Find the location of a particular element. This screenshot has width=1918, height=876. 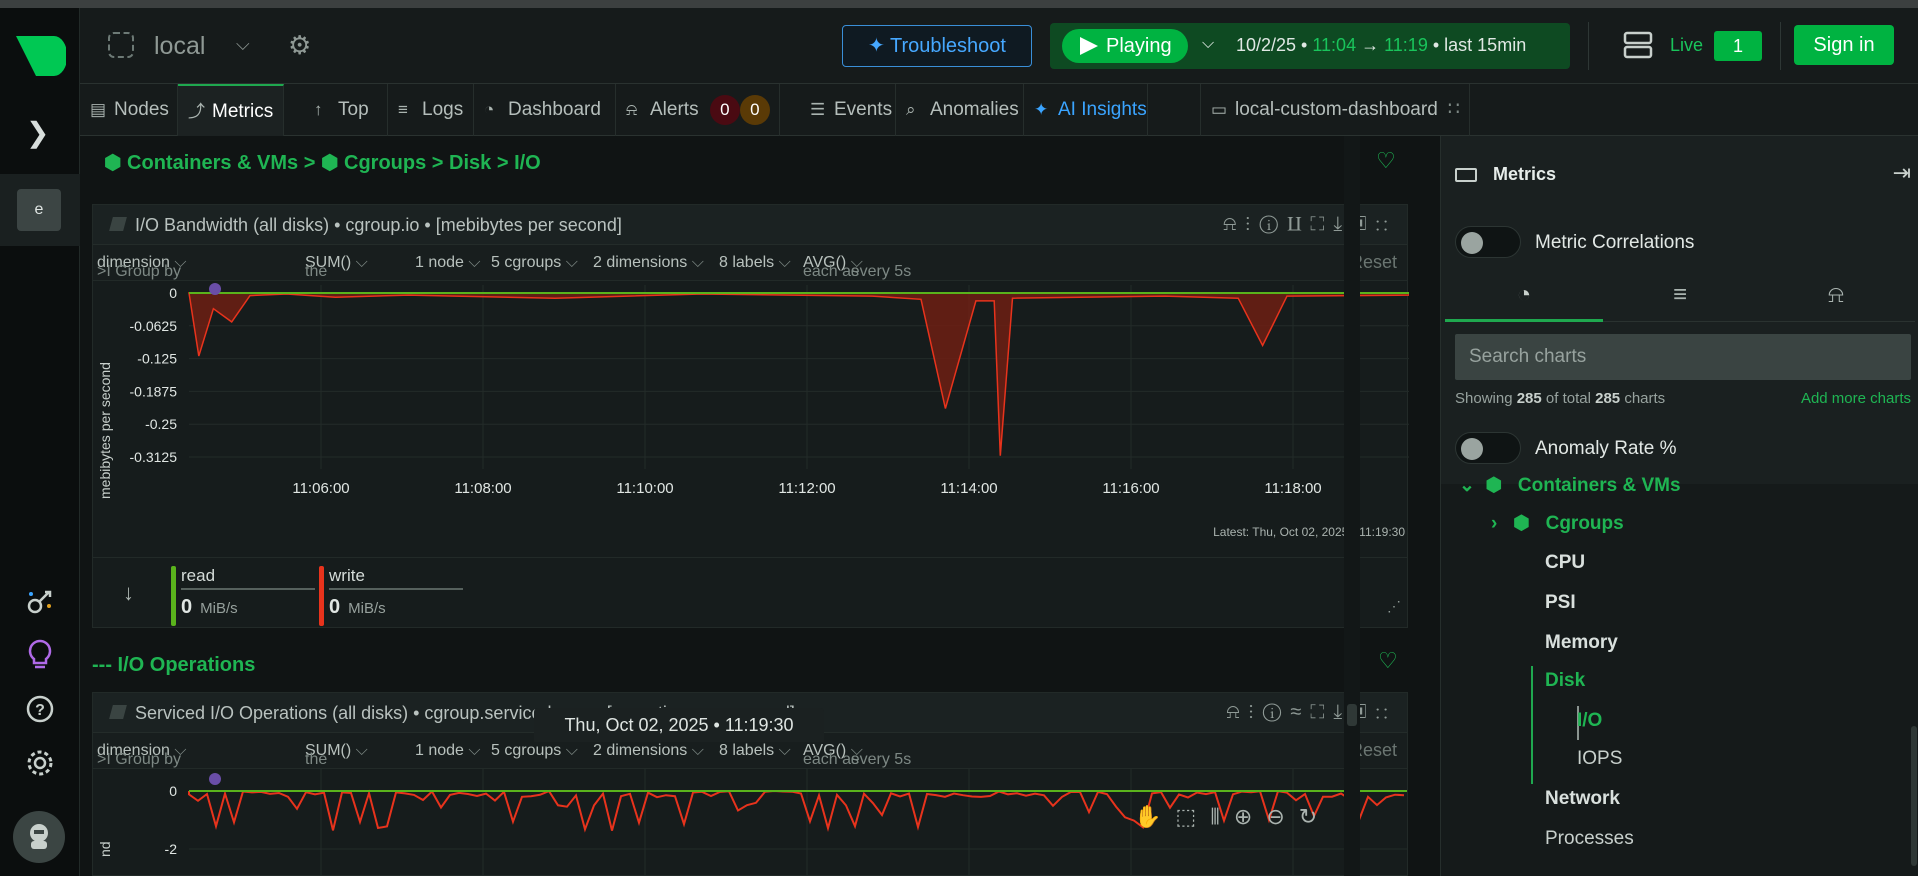

tree-item-cpu: CPU is located at coordinates (1565, 563).